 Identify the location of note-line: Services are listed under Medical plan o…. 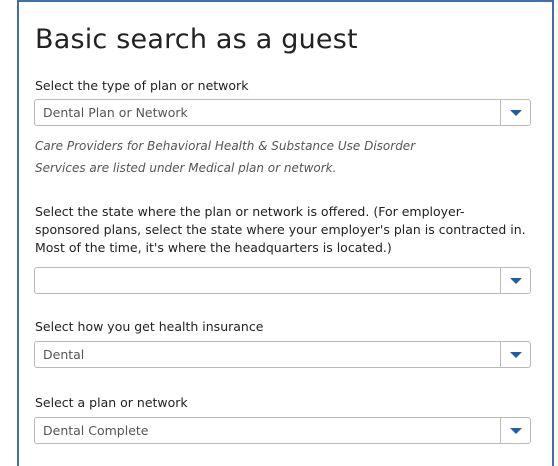
(186, 168).